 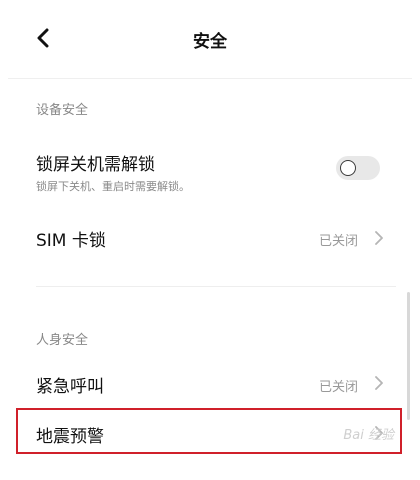 What do you see at coordinates (216, 286) in the screenshot?
I see `section-divider` at bounding box center [216, 286].